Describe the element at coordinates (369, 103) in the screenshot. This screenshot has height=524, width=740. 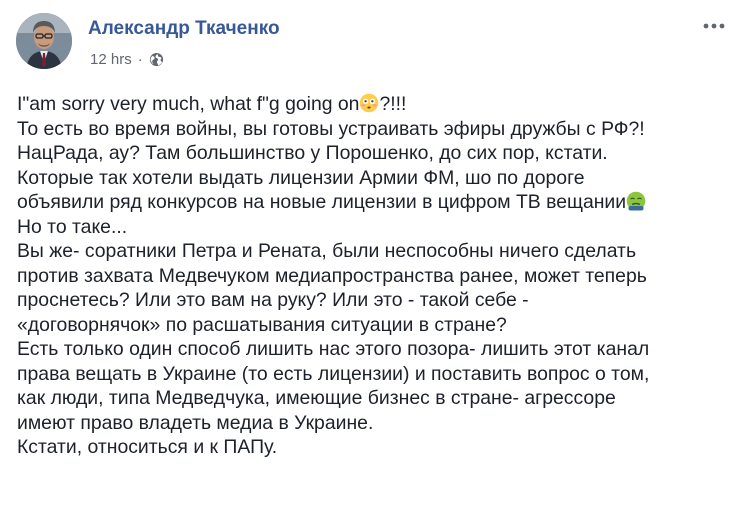
I see `flushed-face-emoji` at that location.